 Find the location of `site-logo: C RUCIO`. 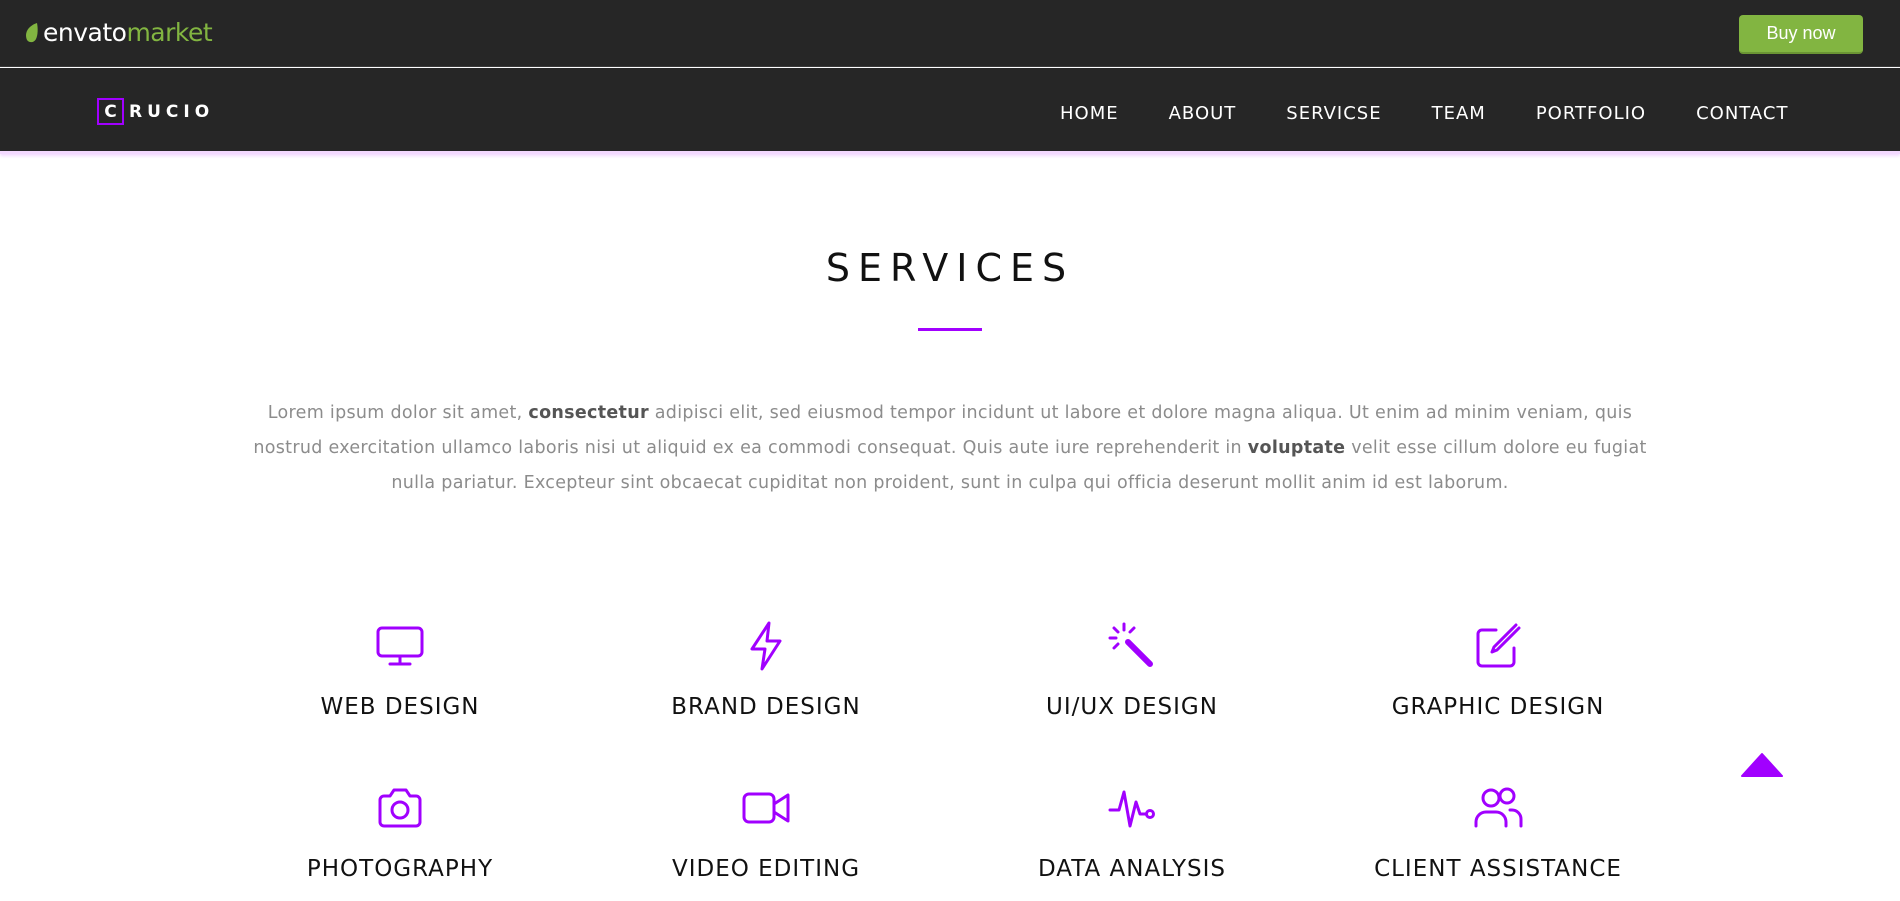

site-logo: C RUCIO is located at coordinates (155, 111).